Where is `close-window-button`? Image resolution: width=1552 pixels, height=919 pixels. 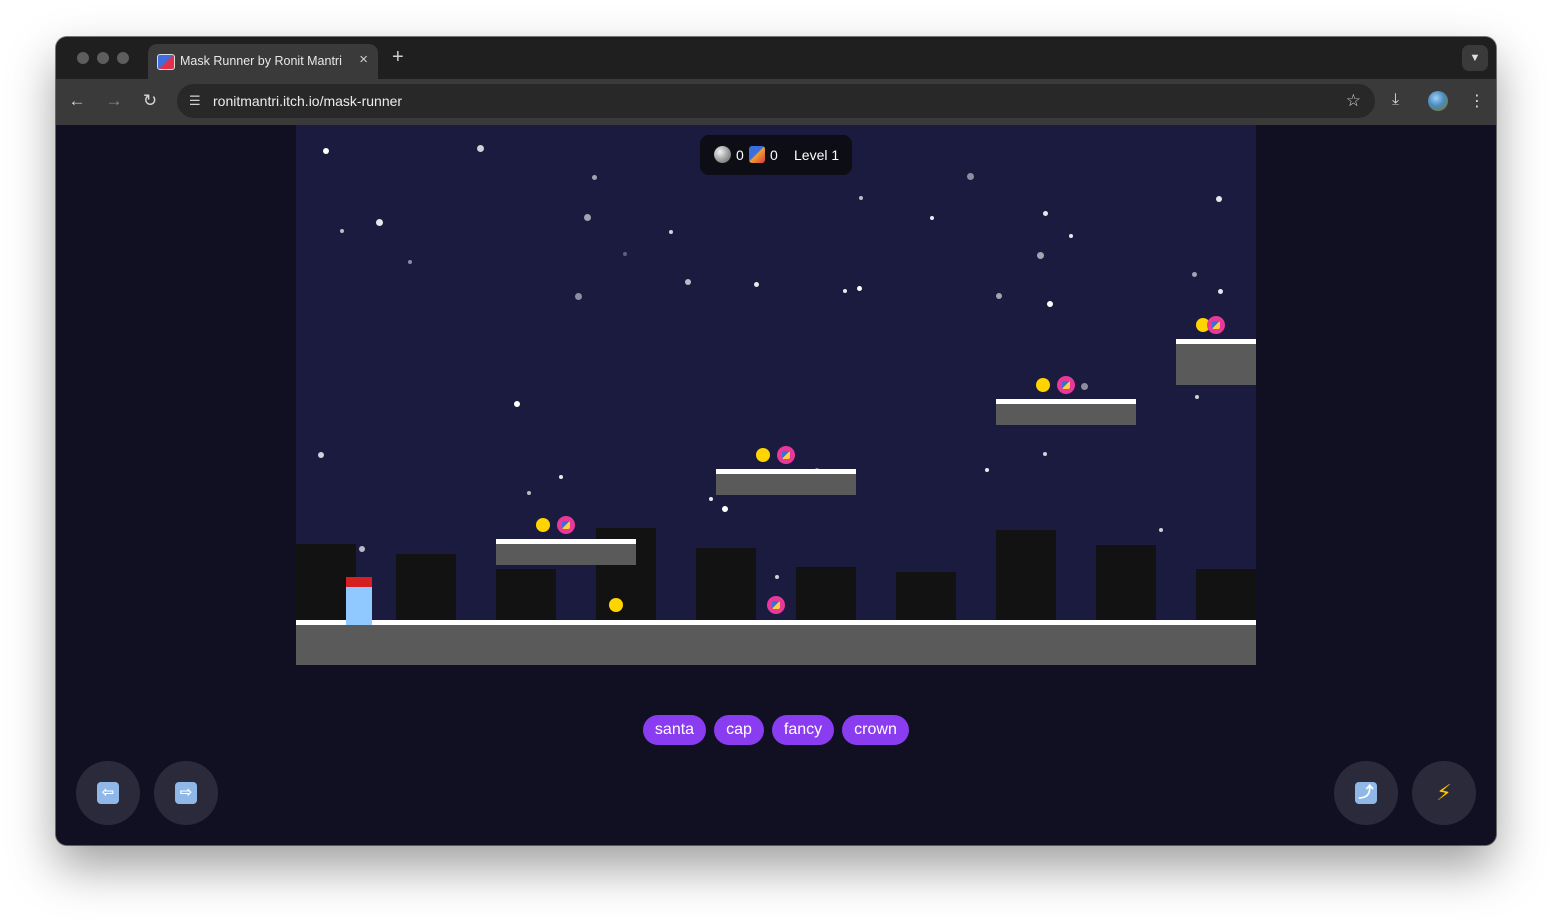
close-window-button is located at coordinates (83, 58).